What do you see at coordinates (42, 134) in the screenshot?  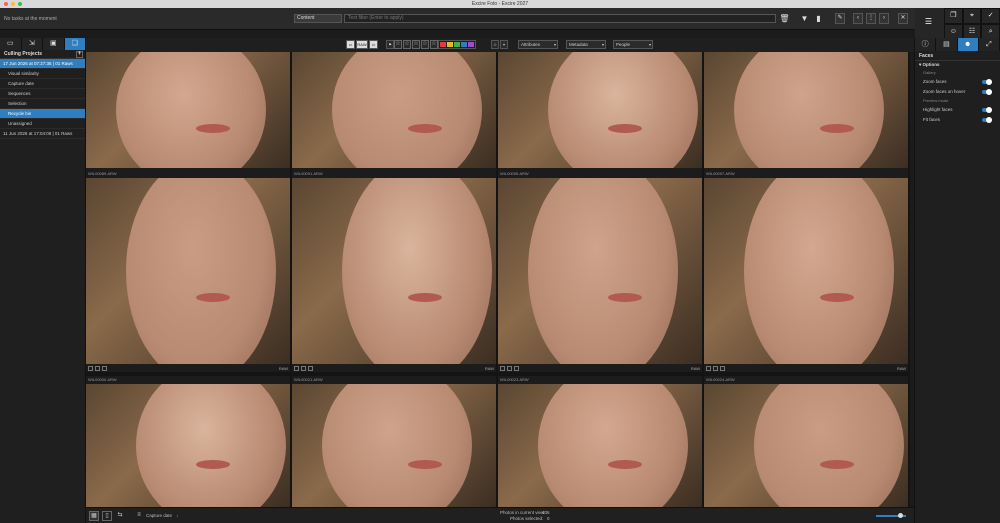 I see `project-row: 11 Jun 2026 at 17:04:08 | 01 Raws` at bounding box center [42, 134].